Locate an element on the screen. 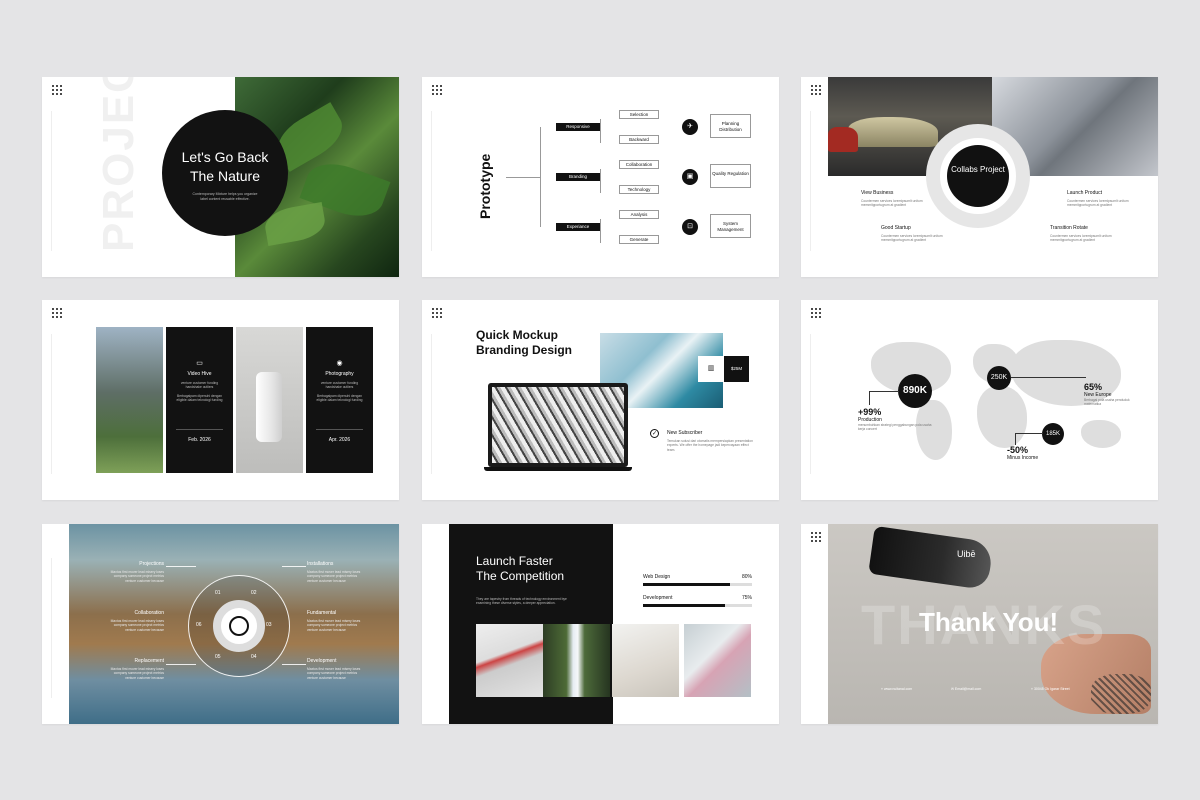 Image resolution: width=1200 pixels, height=800 pixels. stat-value: 65% is located at coordinates (1093, 387).